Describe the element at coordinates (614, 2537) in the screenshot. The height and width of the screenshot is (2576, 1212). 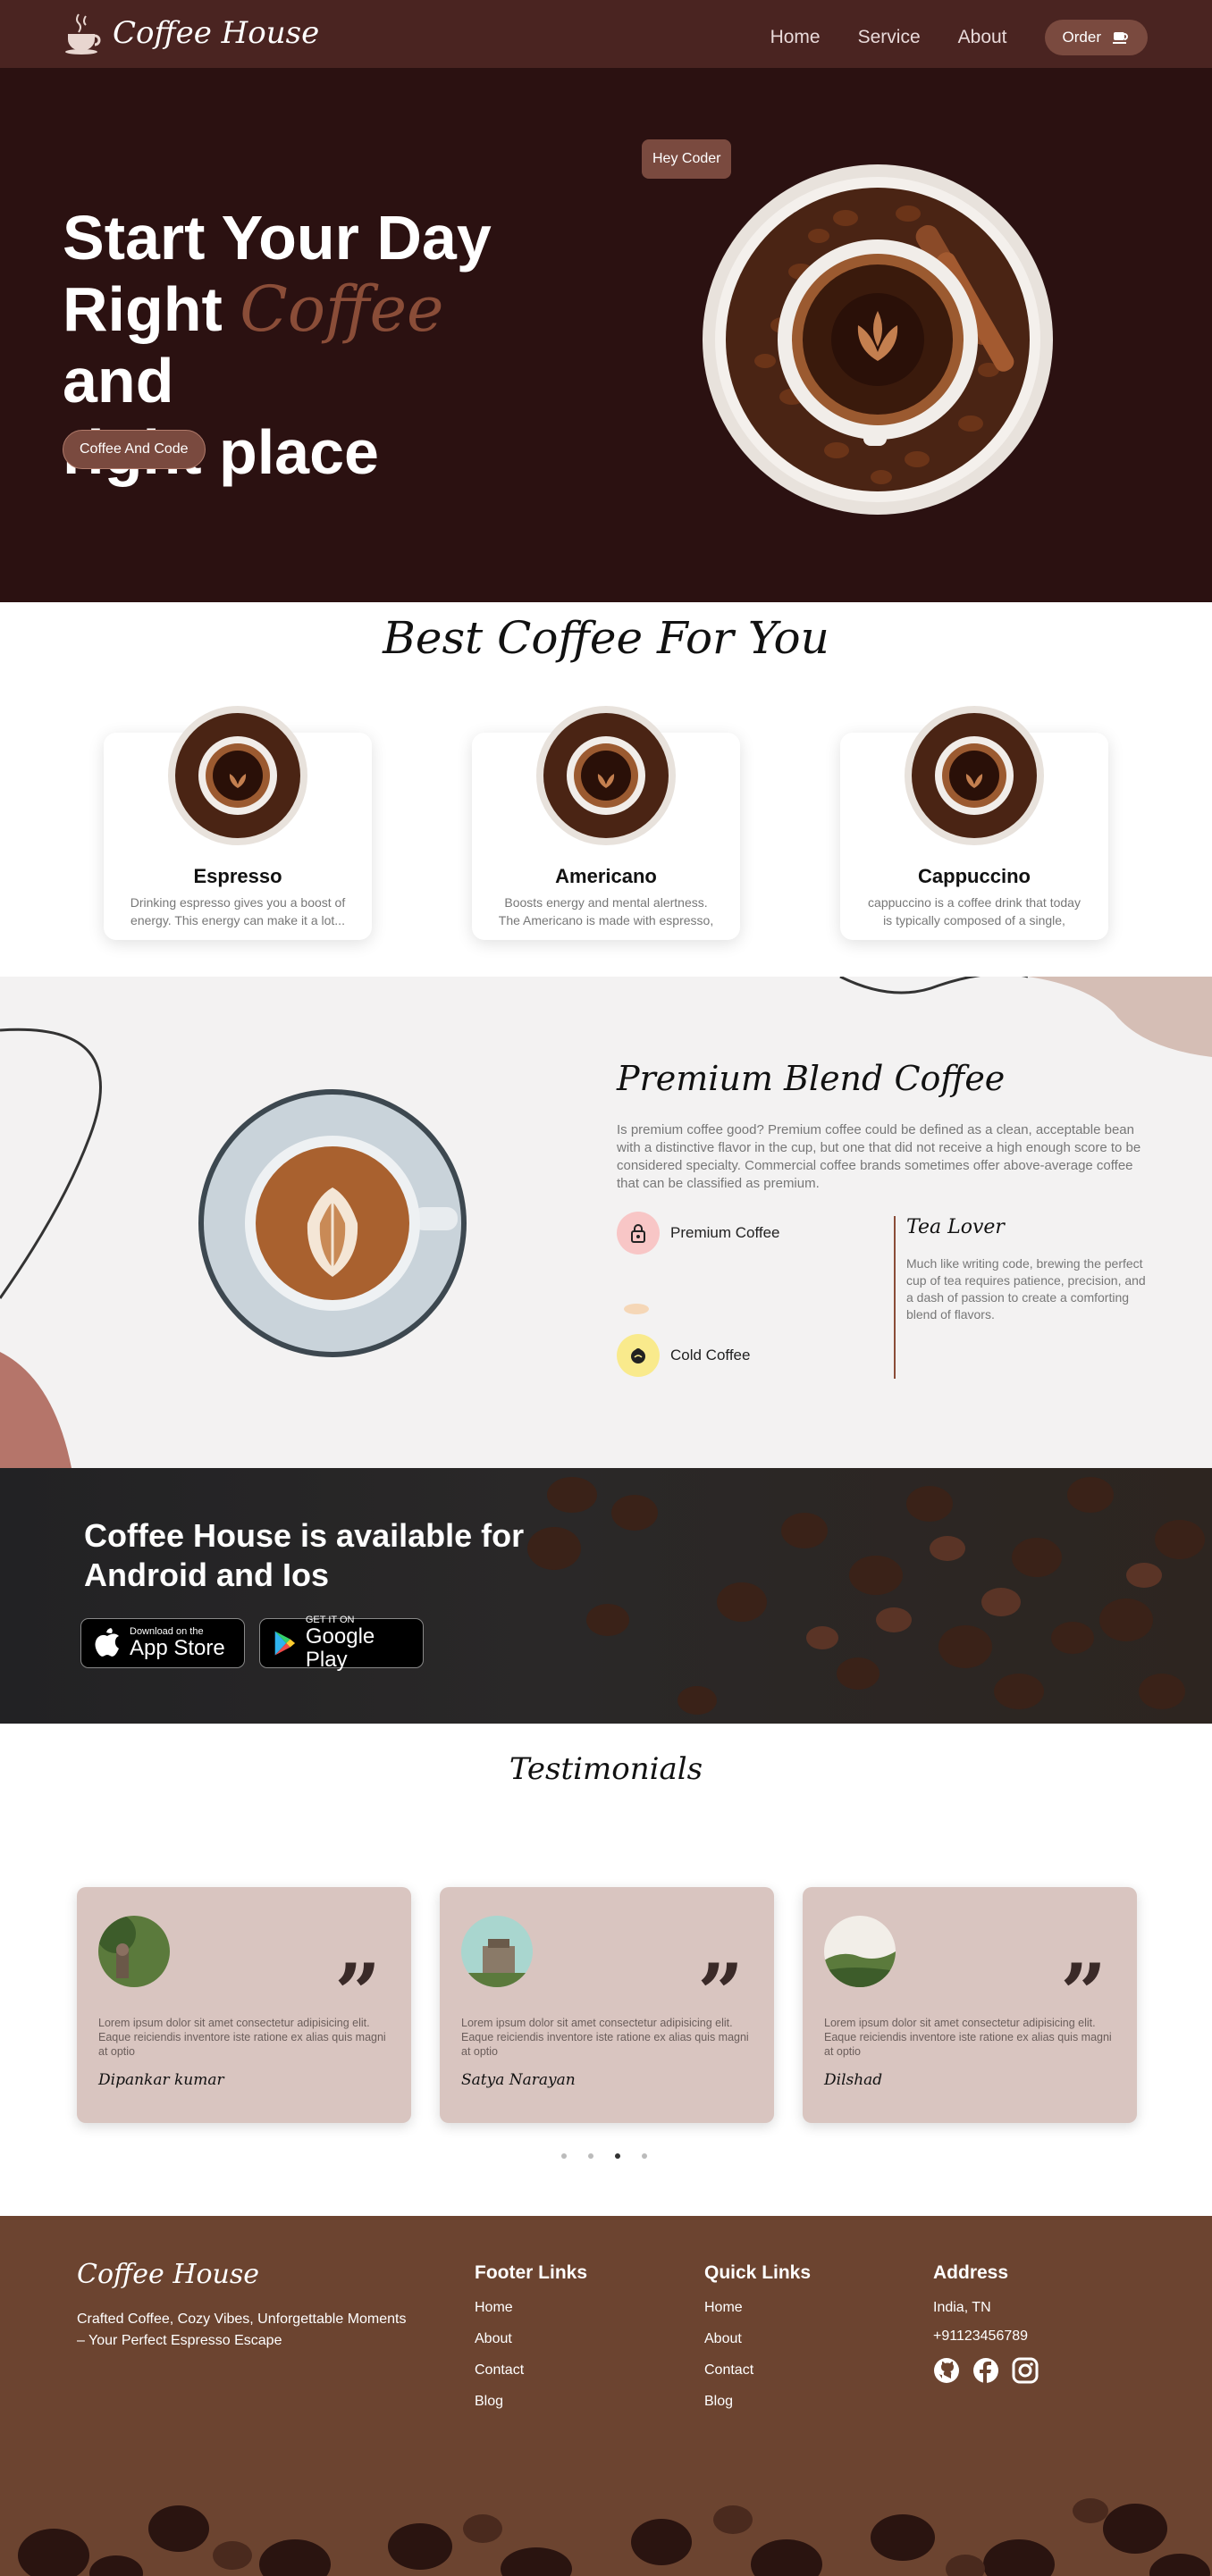
I see `coffee-beans-footer-decoration` at that location.